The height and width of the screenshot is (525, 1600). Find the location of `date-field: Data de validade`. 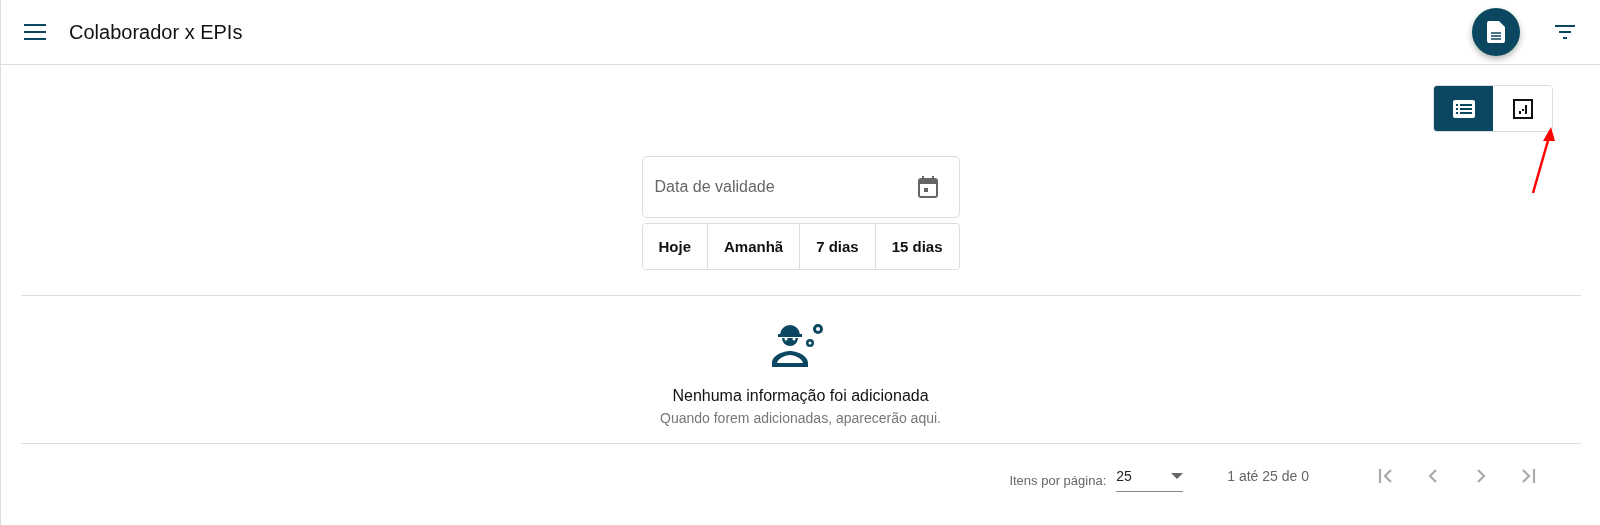

date-field: Data de validade is located at coordinates (800, 187).